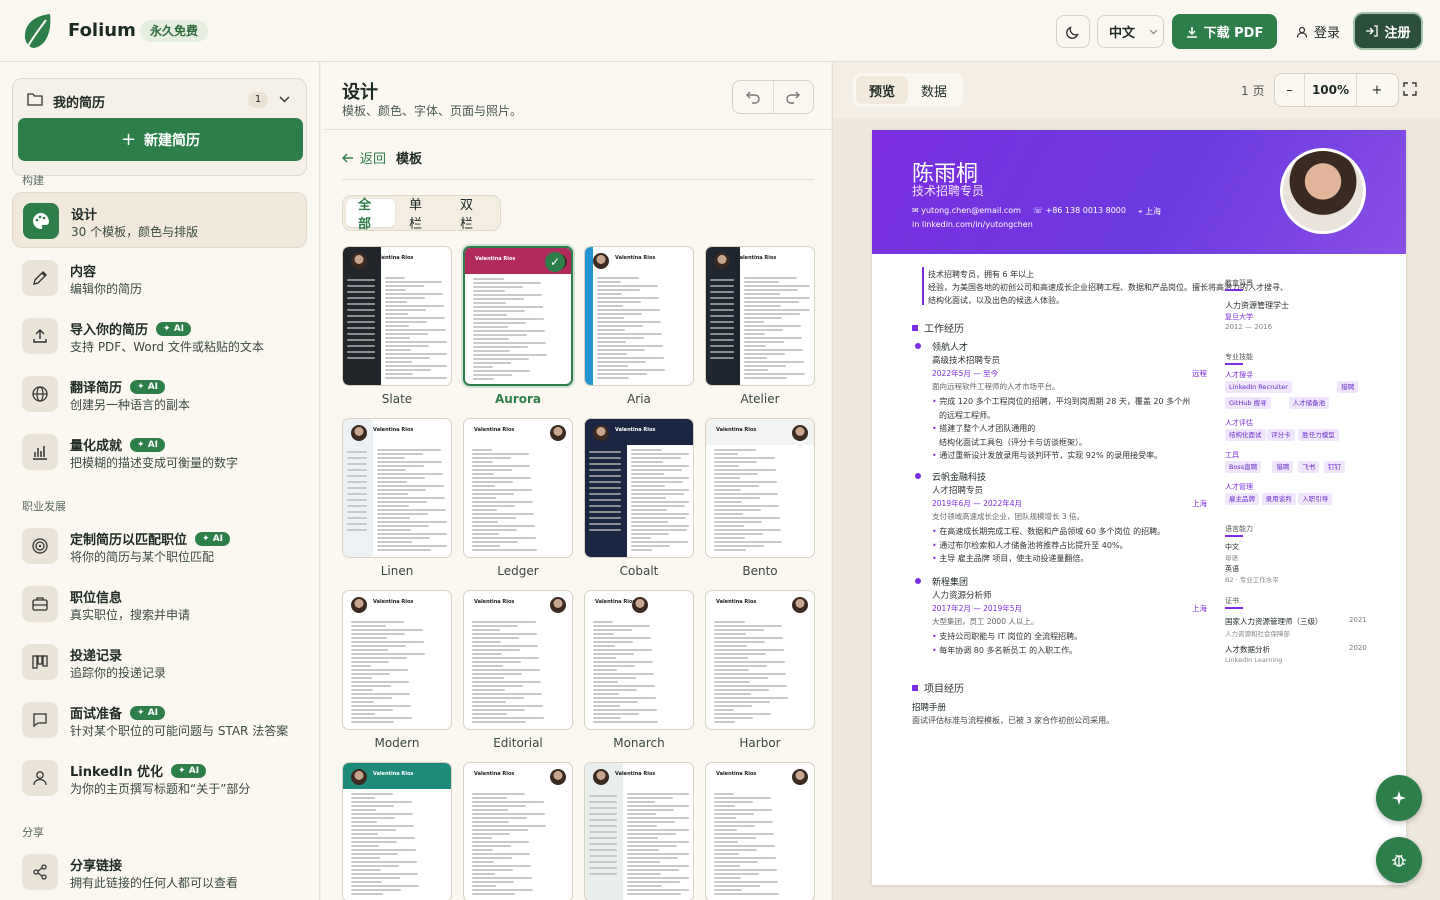 Image resolution: width=1440 pixels, height=900 pixels. Describe the element at coordinates (160, 139) in the screenshot. I see `new-resume-button: + 新建简历` at that location.